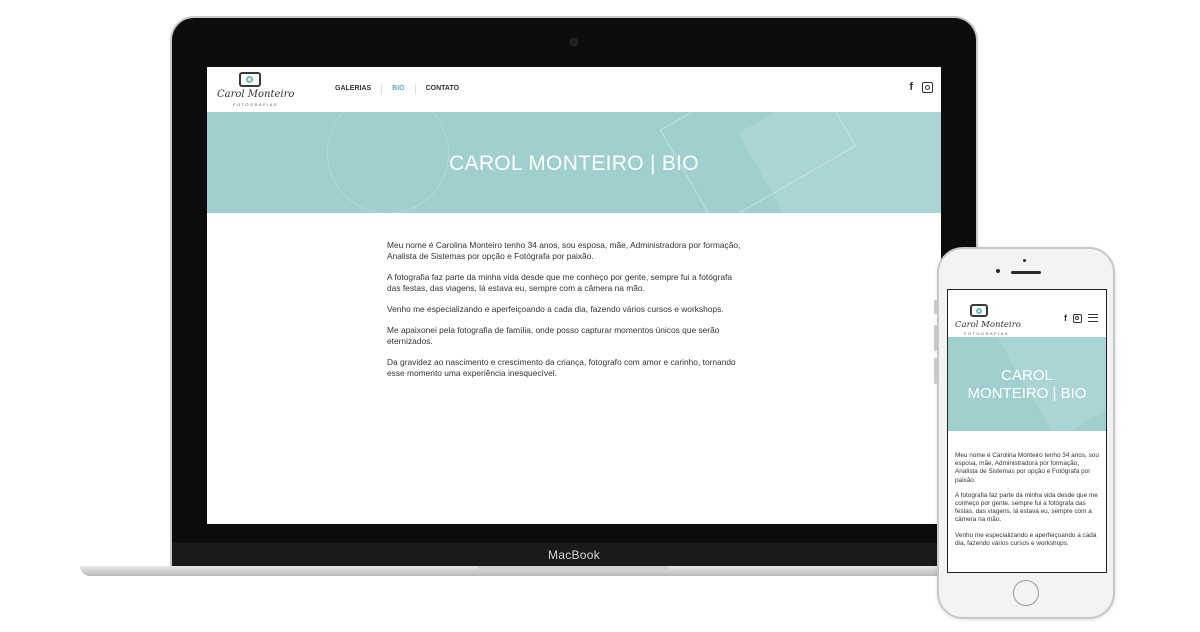 This screenshot has height=632, width=1200. Describe the element at coordinates (1026, 272) in the screenshot. I see `phone-speaker` at that location.